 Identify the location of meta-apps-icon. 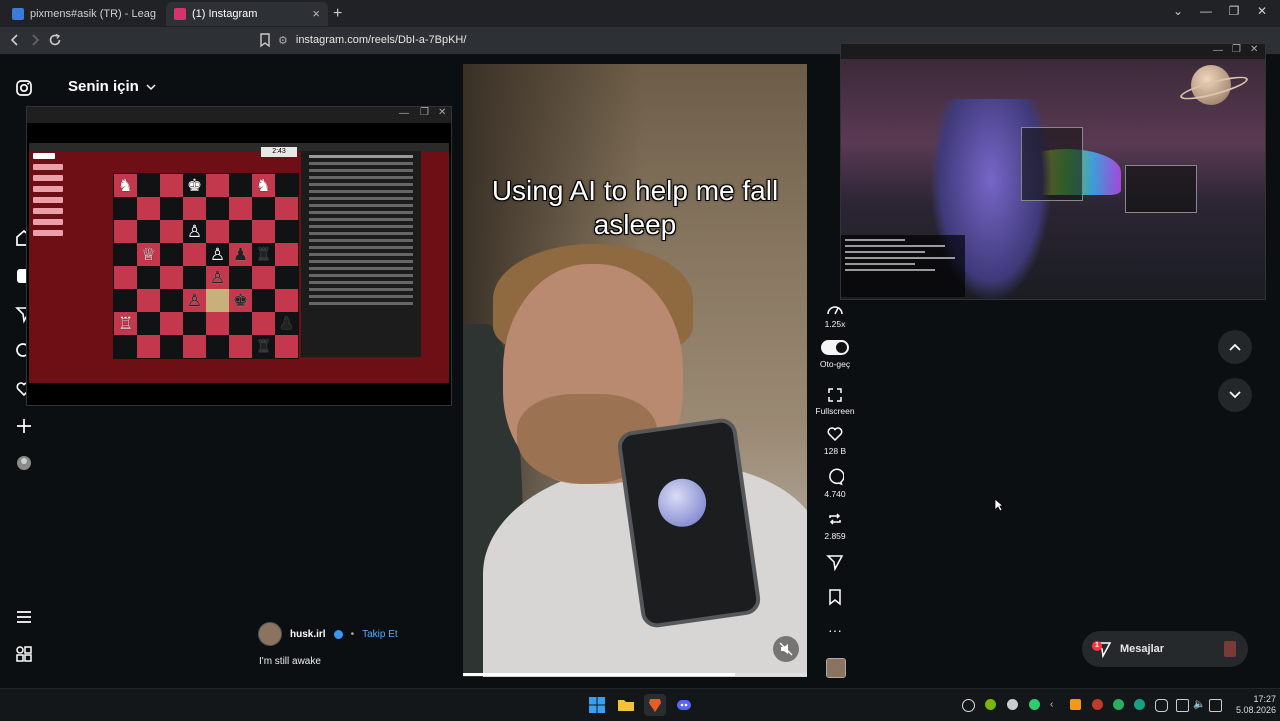
(24, 654).